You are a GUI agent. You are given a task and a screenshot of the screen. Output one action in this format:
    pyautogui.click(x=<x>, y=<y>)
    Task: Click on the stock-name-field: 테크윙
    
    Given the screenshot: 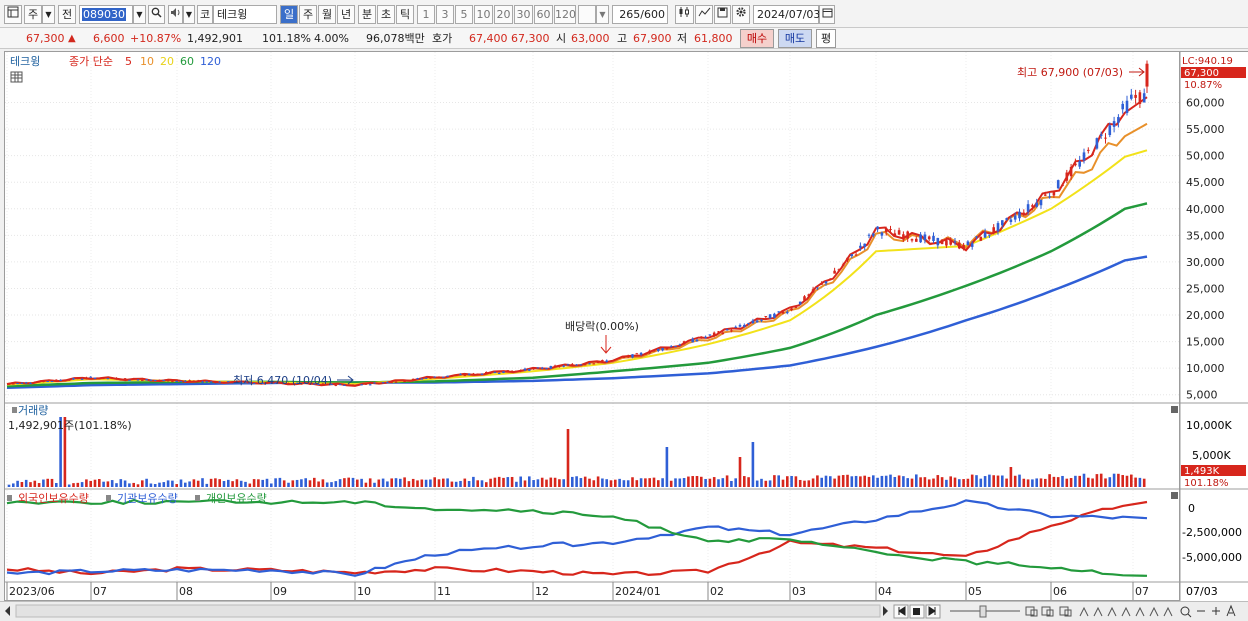 What is the action you would take?
    pyautogui.click(x=245, y=14)
    